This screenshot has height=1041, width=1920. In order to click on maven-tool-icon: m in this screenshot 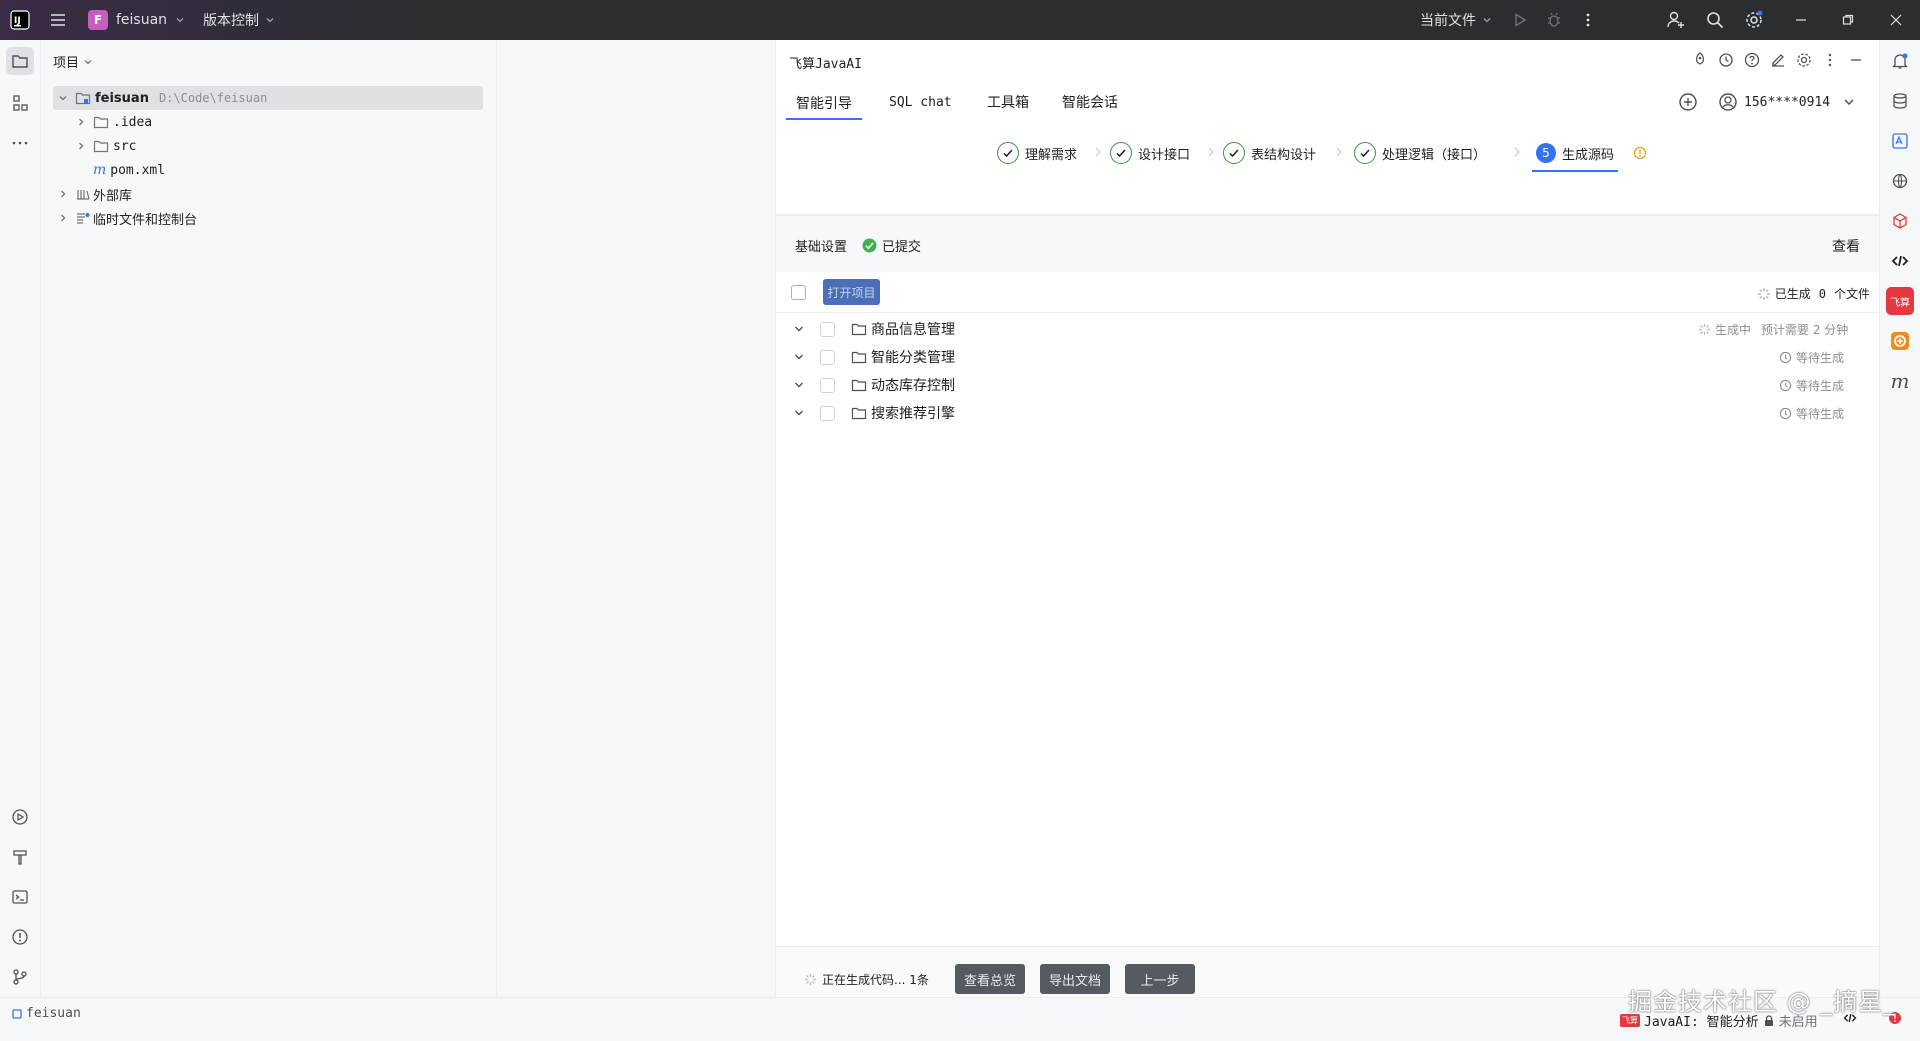, I will do `click(1900, 381)`.